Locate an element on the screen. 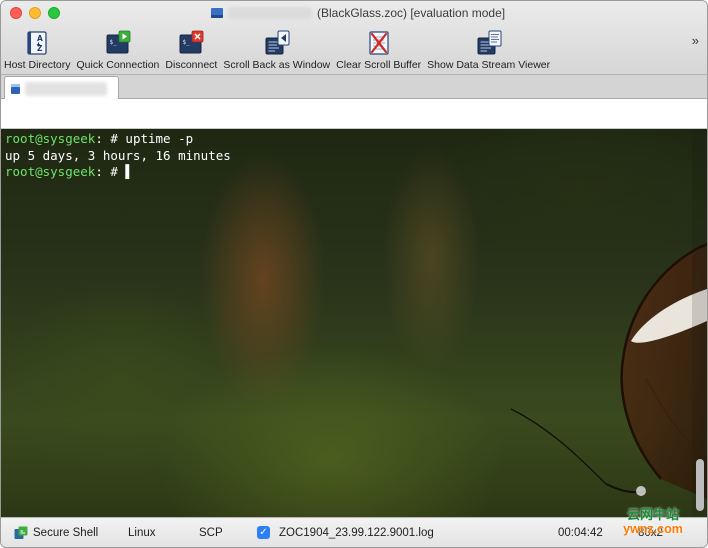  disconnect-button: $_ Disconnect is located at coordinates (191, 48).